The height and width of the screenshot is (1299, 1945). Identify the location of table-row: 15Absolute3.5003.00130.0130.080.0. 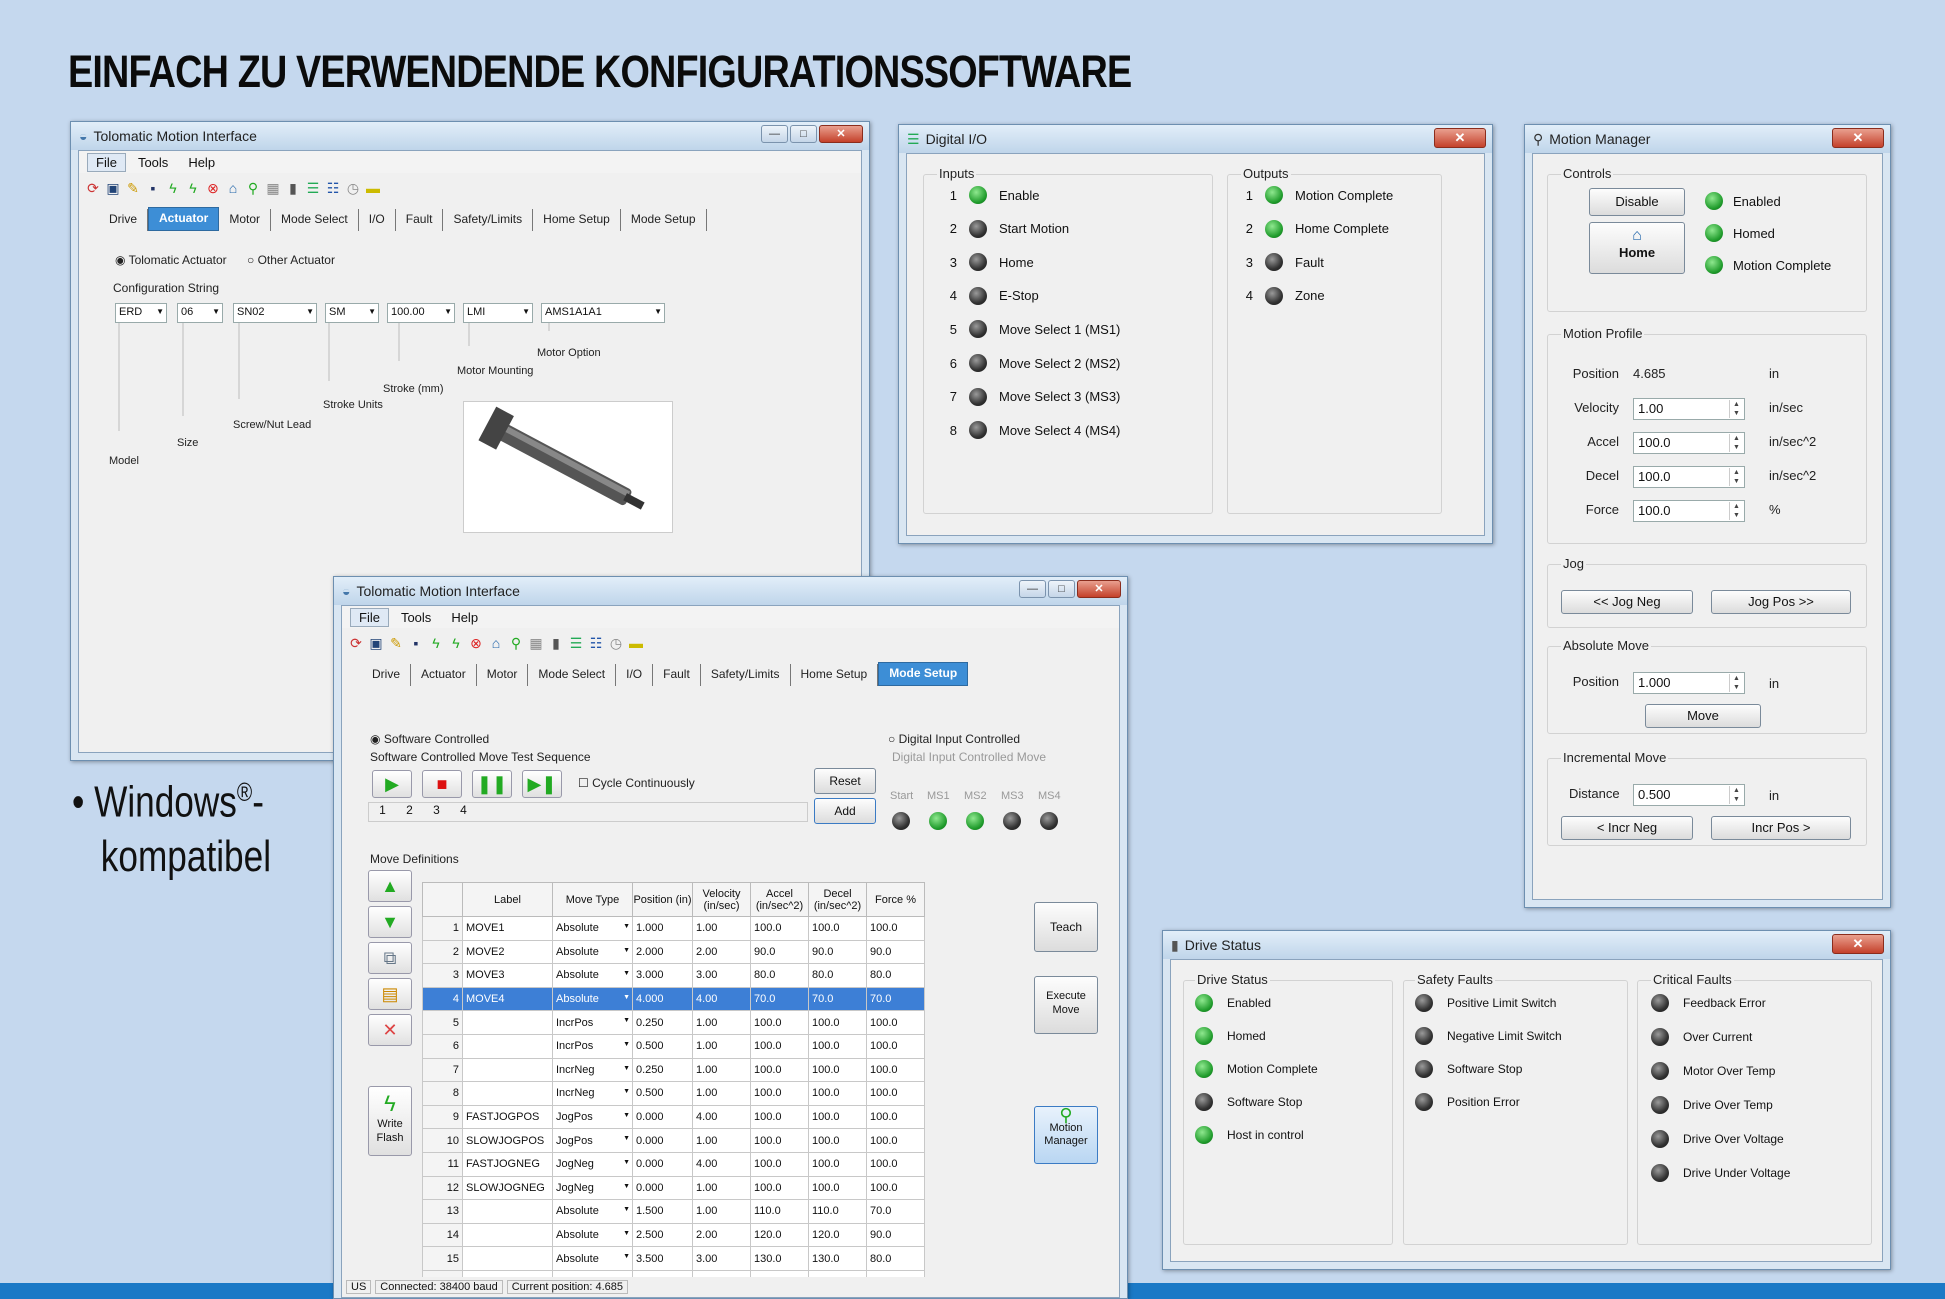
(673, 1258).